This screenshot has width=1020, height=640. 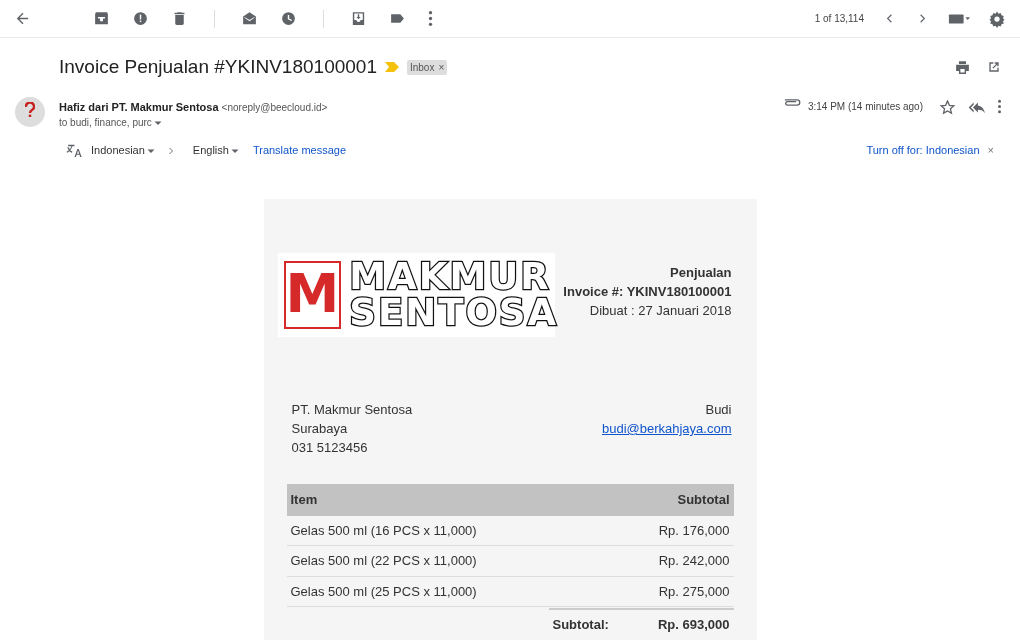 What do you see at coordinates (445, 591) in the screenshot?
I see `table-cell: Gelas 500 ml (25 PCS x 11,000)` at bounding box center [445, 591].